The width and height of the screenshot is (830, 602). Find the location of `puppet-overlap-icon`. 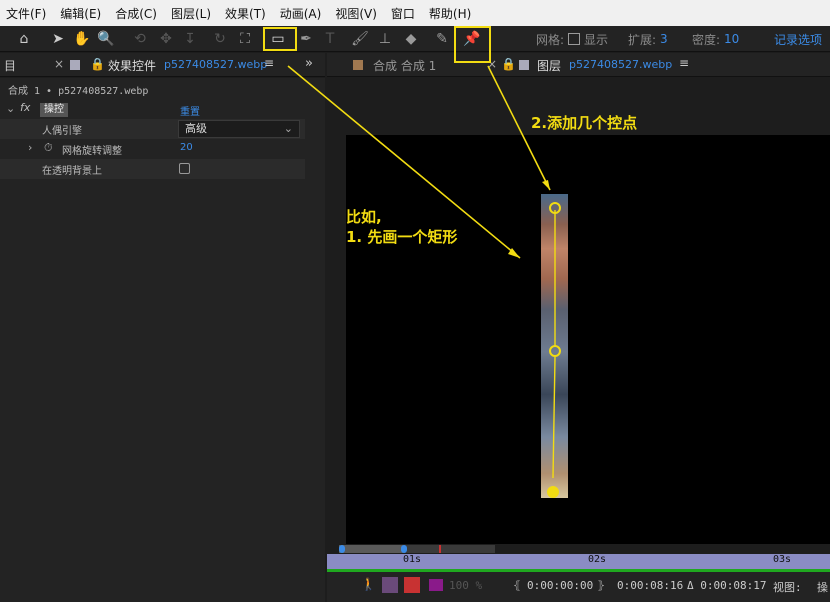

puppet-overlap-icon is located at coordinates (412, 585).